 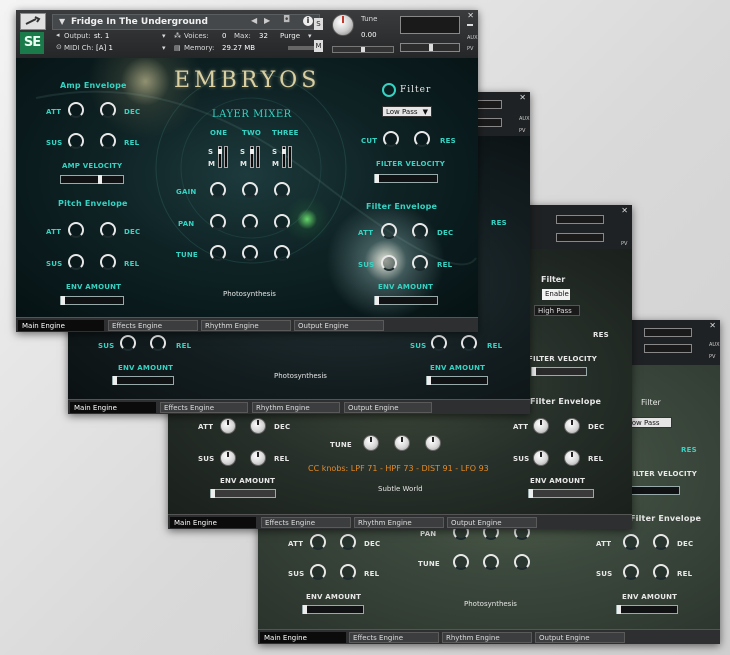 I want to click on amp-dec-knob, so click(x=108, y=110).